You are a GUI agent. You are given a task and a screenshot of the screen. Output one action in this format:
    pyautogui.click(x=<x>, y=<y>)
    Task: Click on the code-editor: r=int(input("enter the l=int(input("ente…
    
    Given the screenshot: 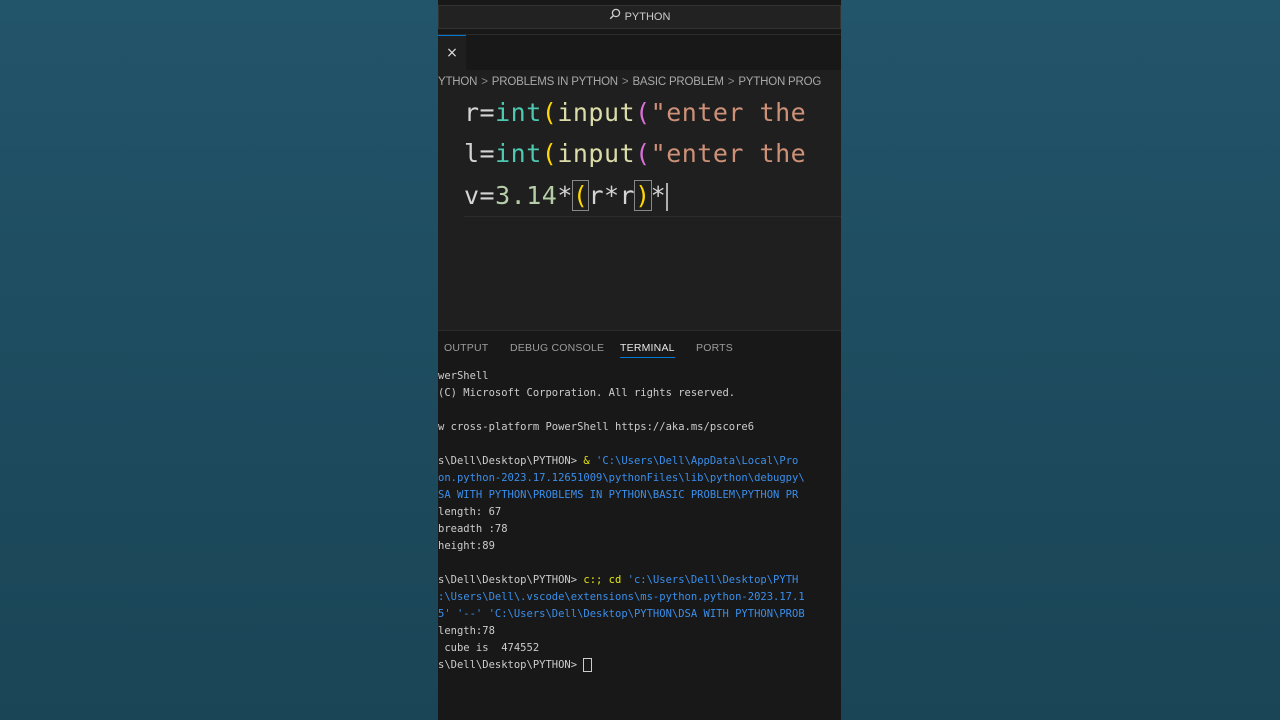 What is the action you would take?
    pyautogui.click(x=639, y=211)
    